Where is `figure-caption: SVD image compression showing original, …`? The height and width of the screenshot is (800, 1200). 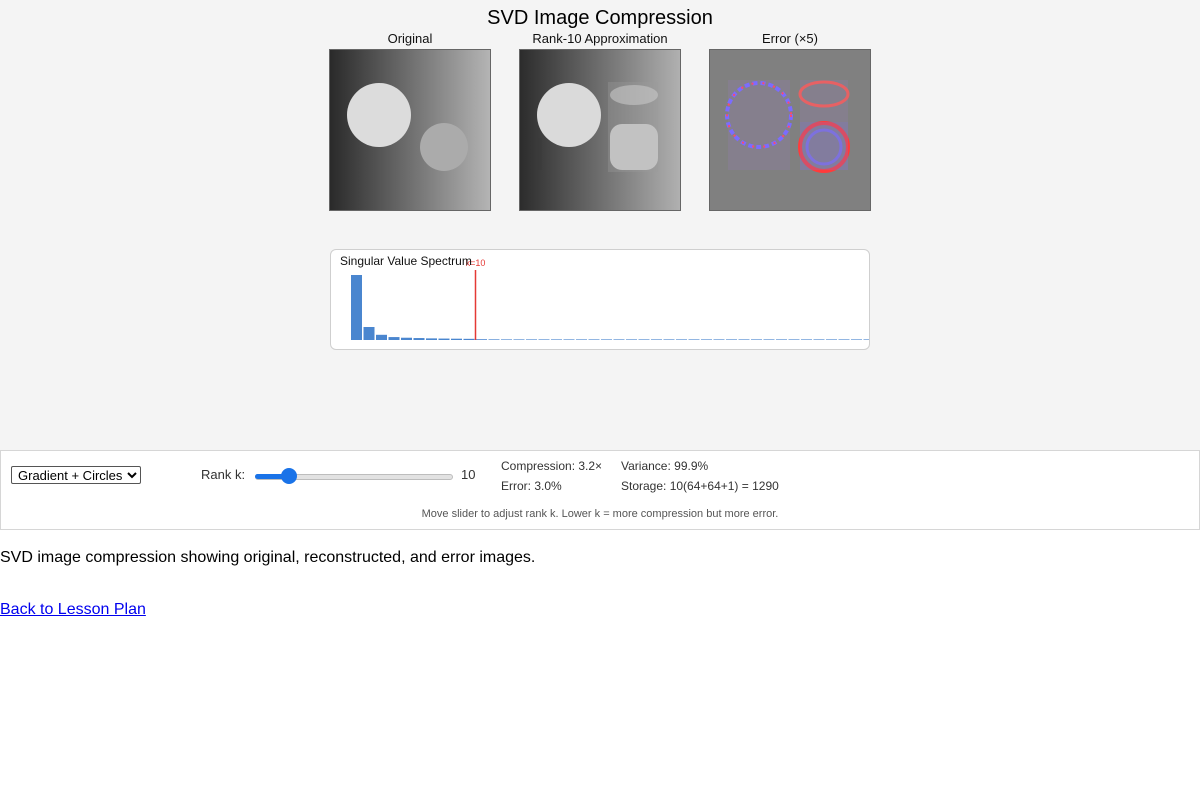 figure-caption: SVD image compression showing original, … is located at coordinates (268, 557).